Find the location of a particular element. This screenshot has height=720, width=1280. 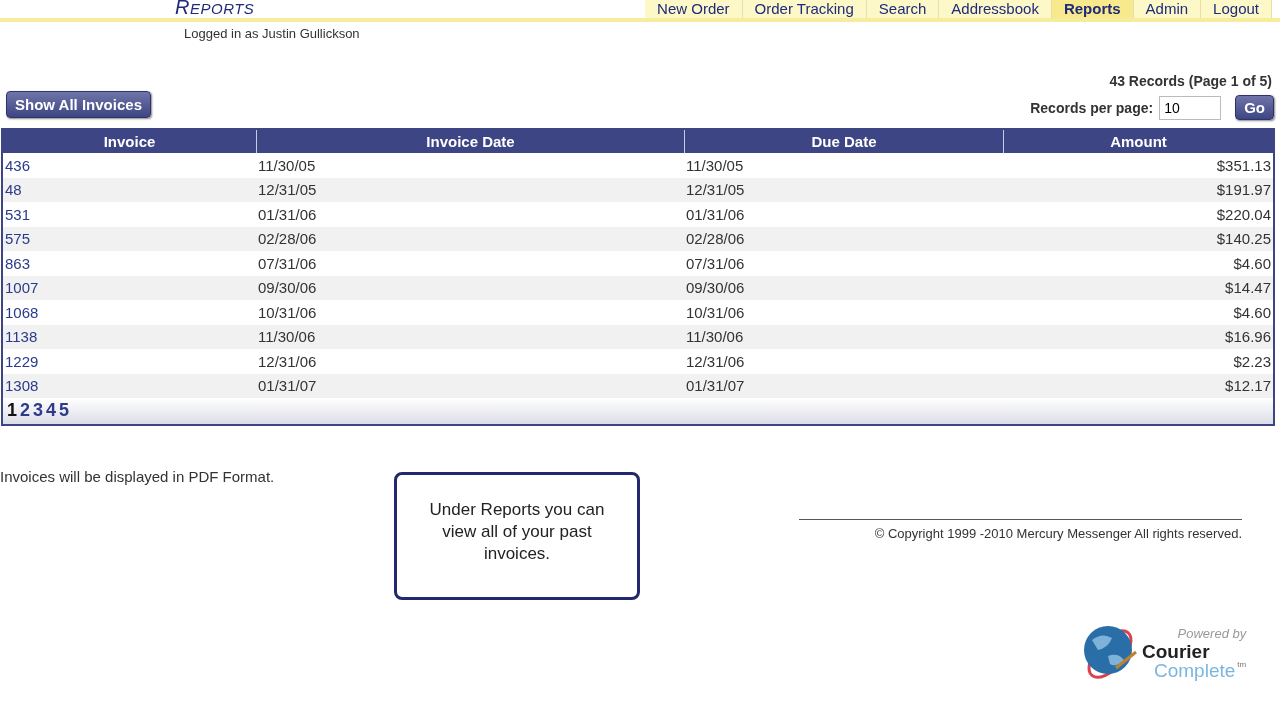

nav-tab: Addressbook is located at coordinates (995, 9).